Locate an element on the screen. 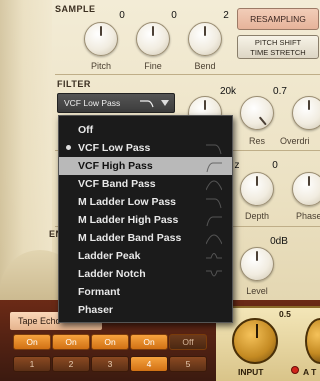  fx-slot-button-3: 3 is located at coordinates (110, 364).